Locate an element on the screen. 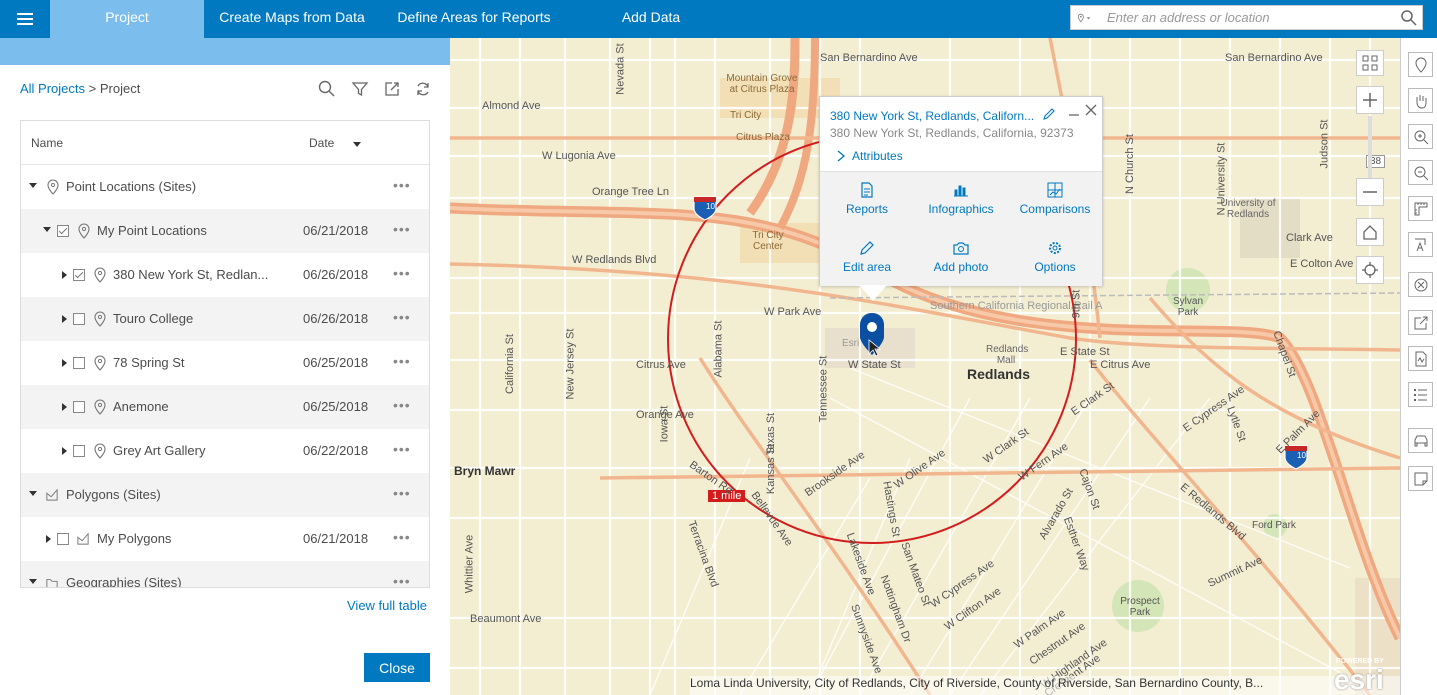 This screenshot has height=695, width=1437. share-tool-button is located at coordinates (1420, 322).